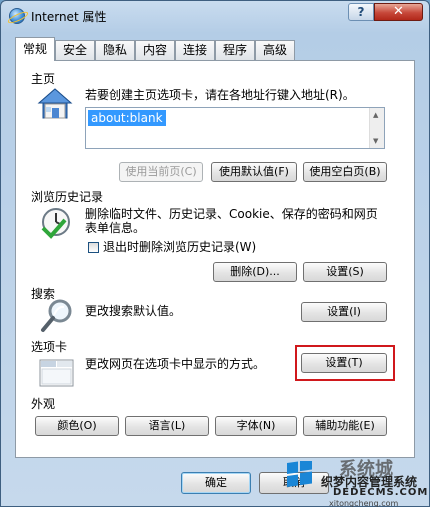 This screenshot has width=430, height=507. Describe the element at coordinates (49, 347) in the screenshot. I see `tabs-group-label: 选项卡` at that location.